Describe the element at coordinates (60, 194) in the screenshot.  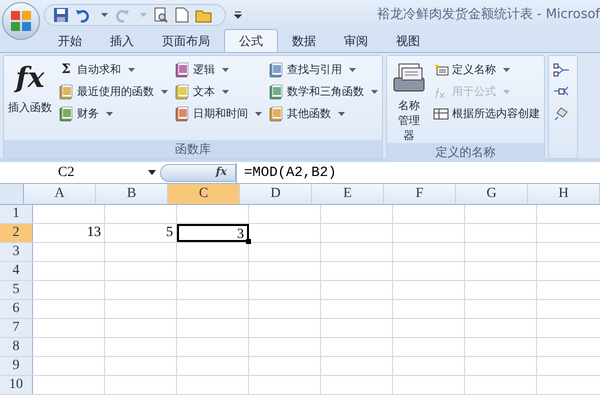
I see `column-header: A` at that location.